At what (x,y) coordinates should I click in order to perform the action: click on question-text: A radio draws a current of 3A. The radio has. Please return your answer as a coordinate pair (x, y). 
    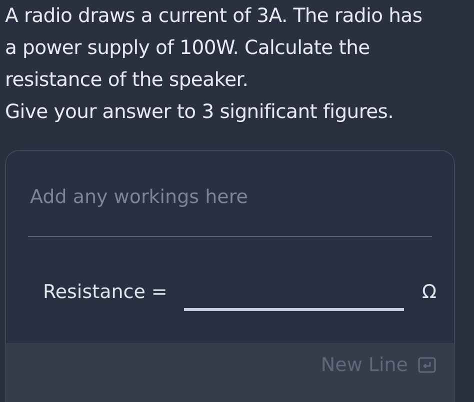
    Looking at the image, I should click on (214, 16).